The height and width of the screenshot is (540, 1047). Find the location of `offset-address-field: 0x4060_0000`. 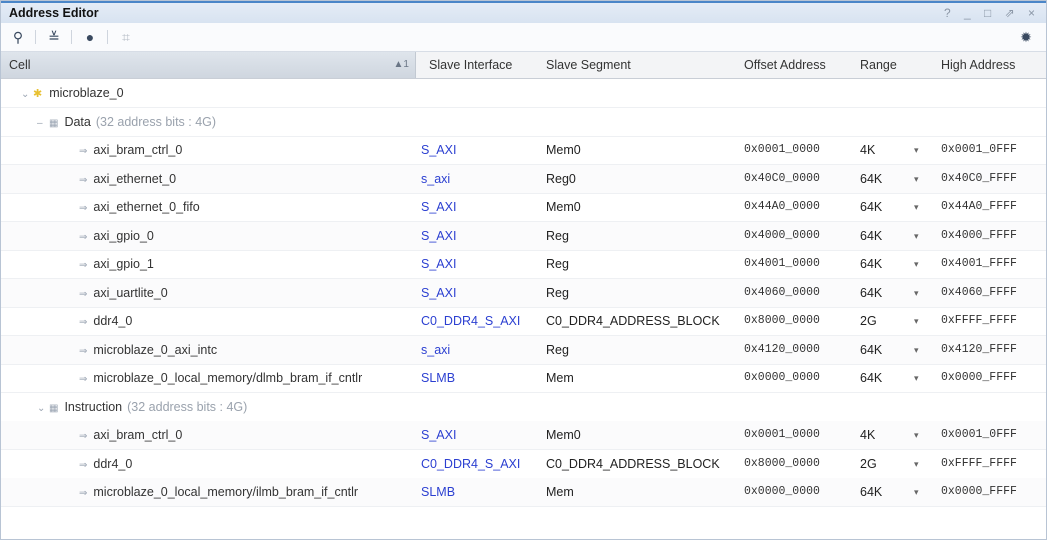

offset-address-field: 0x4060_0000 is located at coordinates (782, 293).